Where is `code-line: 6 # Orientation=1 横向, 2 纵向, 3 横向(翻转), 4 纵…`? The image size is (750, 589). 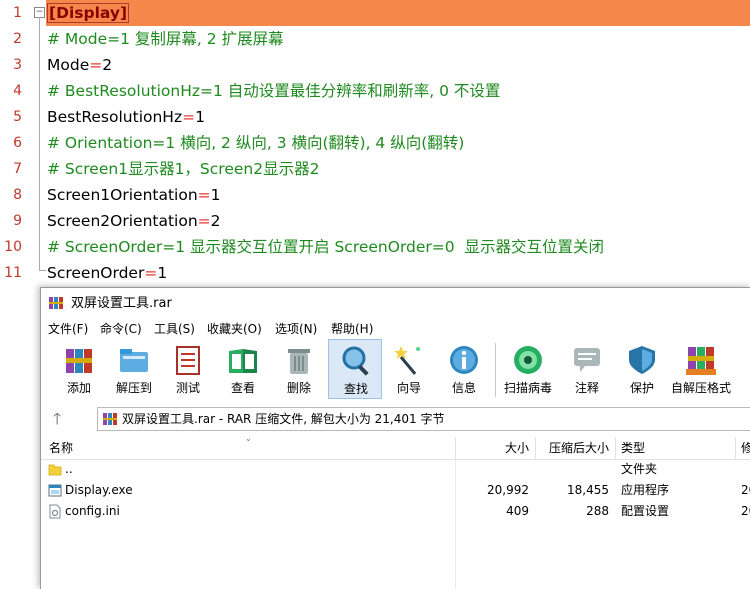
code-line: 6 # Orientation=1 横向, 2 纵向, 3 横向(翻转), 4 纵… is located at coordinates (375, 143).